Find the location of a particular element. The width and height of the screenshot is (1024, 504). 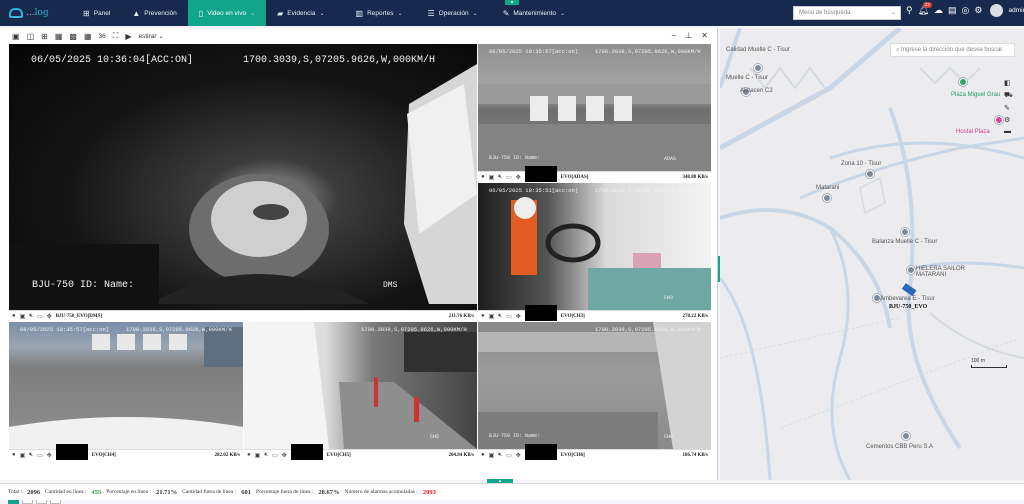

nav-operacion: ☰ Operación ⌄ is located at coordinates (450, 13).